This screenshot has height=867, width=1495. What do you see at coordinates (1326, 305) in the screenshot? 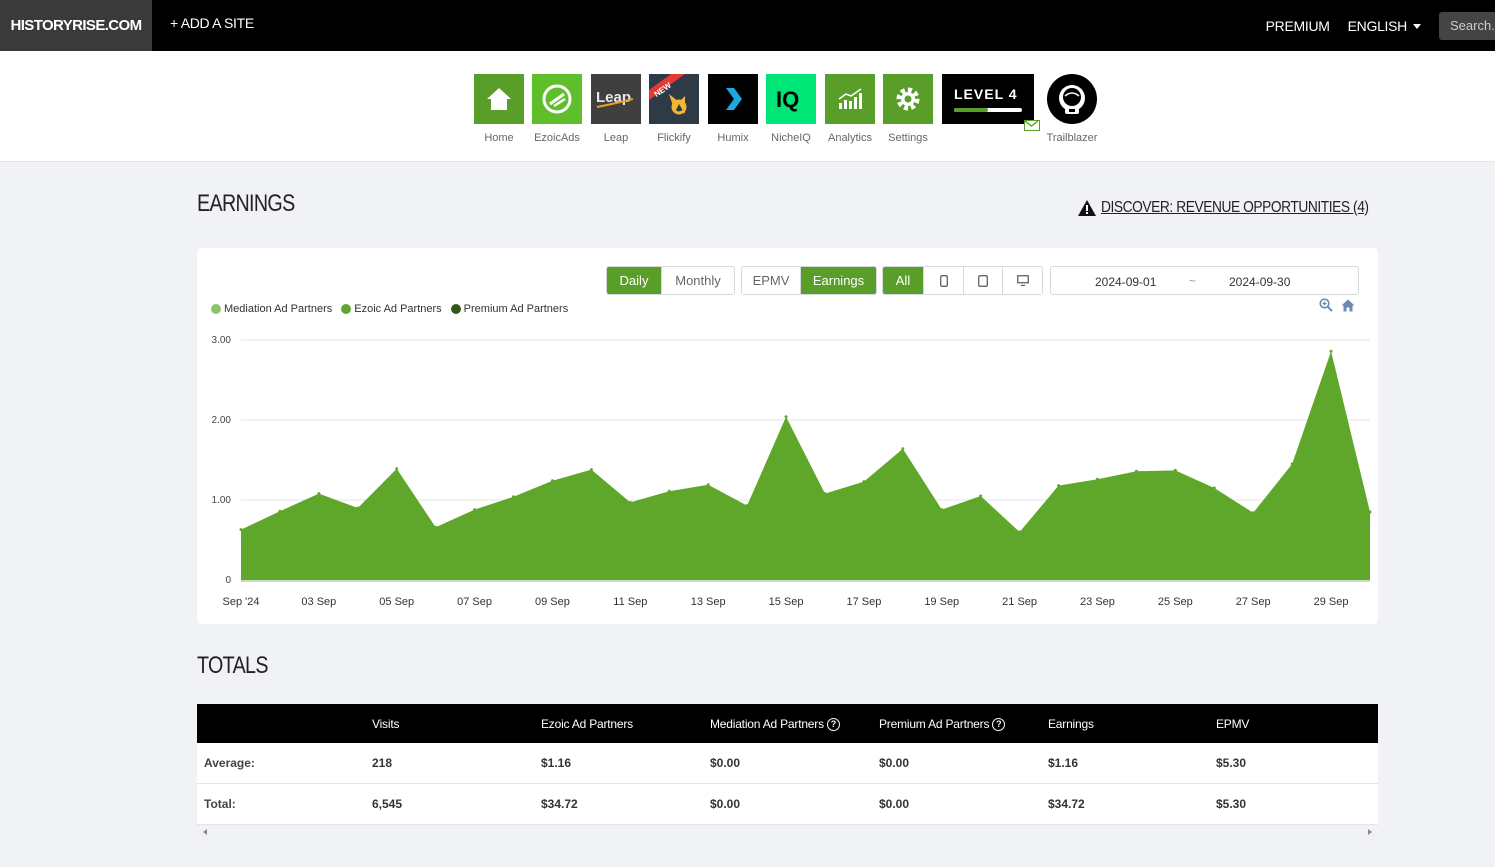
I see `zoom-icon` at bounding box center [1326, 305].